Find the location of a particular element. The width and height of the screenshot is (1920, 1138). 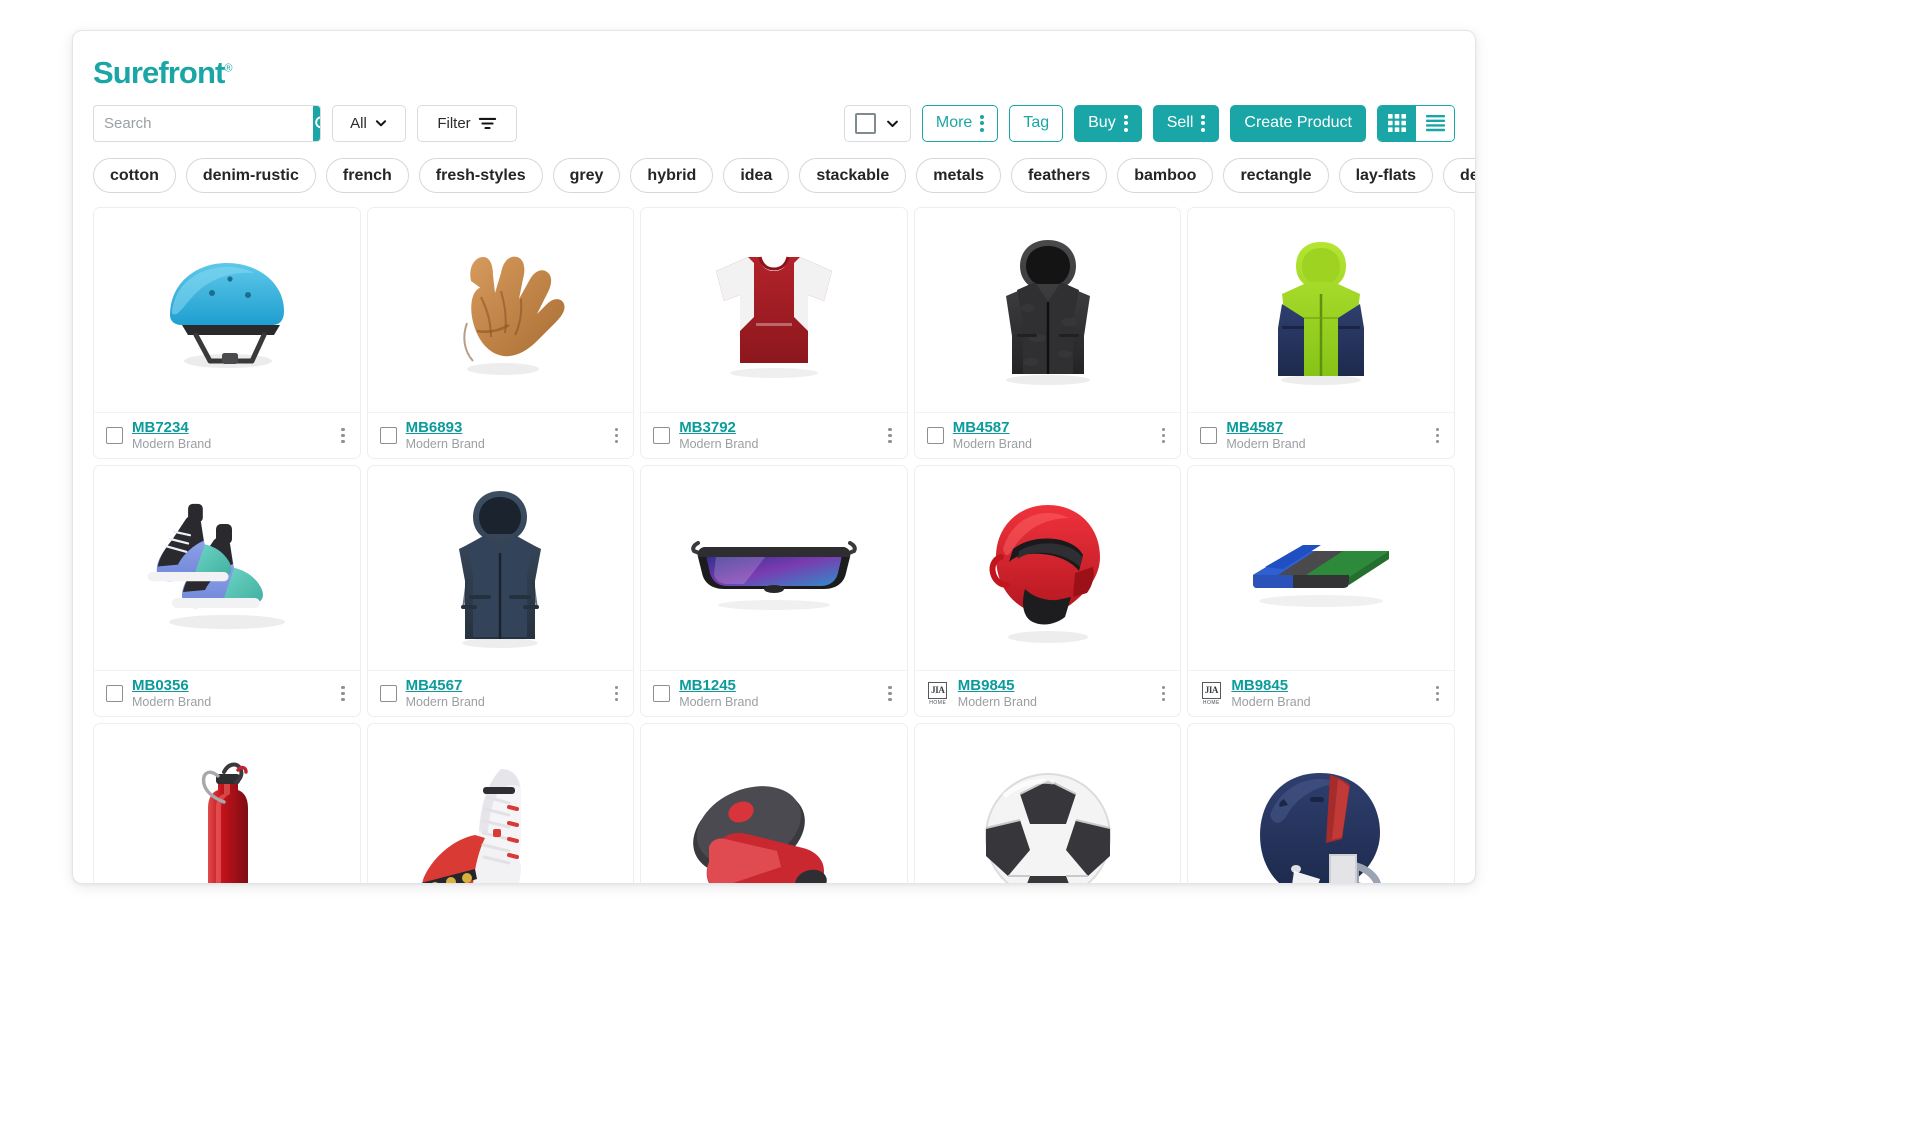

search-bar is located at coordinates (207, 123).